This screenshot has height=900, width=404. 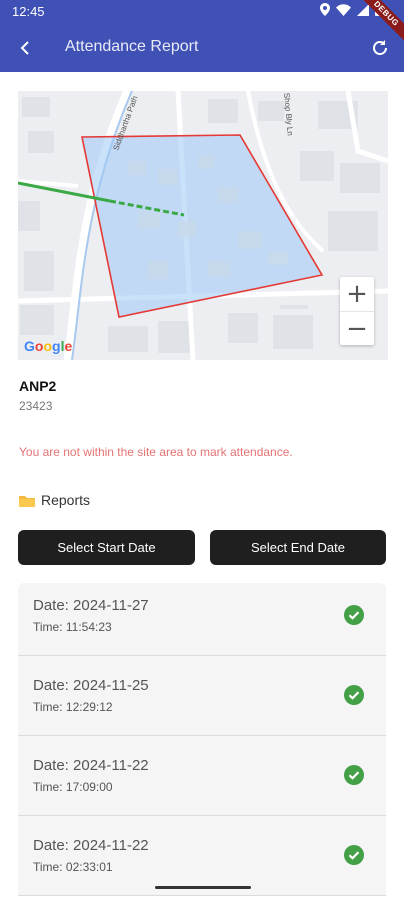 What do you see at coordinates (357, 294) in the screenshot?
I see `zoom-in-button: +` at bounding box center [357, 294].